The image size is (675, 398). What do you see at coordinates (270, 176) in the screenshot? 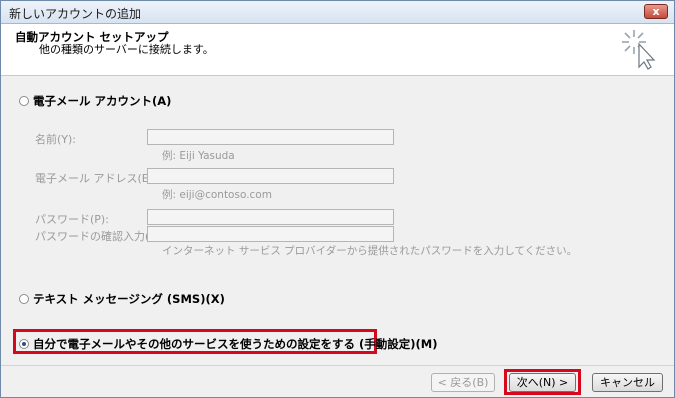
I see `email-address-field` at bounding box center [270, 176].